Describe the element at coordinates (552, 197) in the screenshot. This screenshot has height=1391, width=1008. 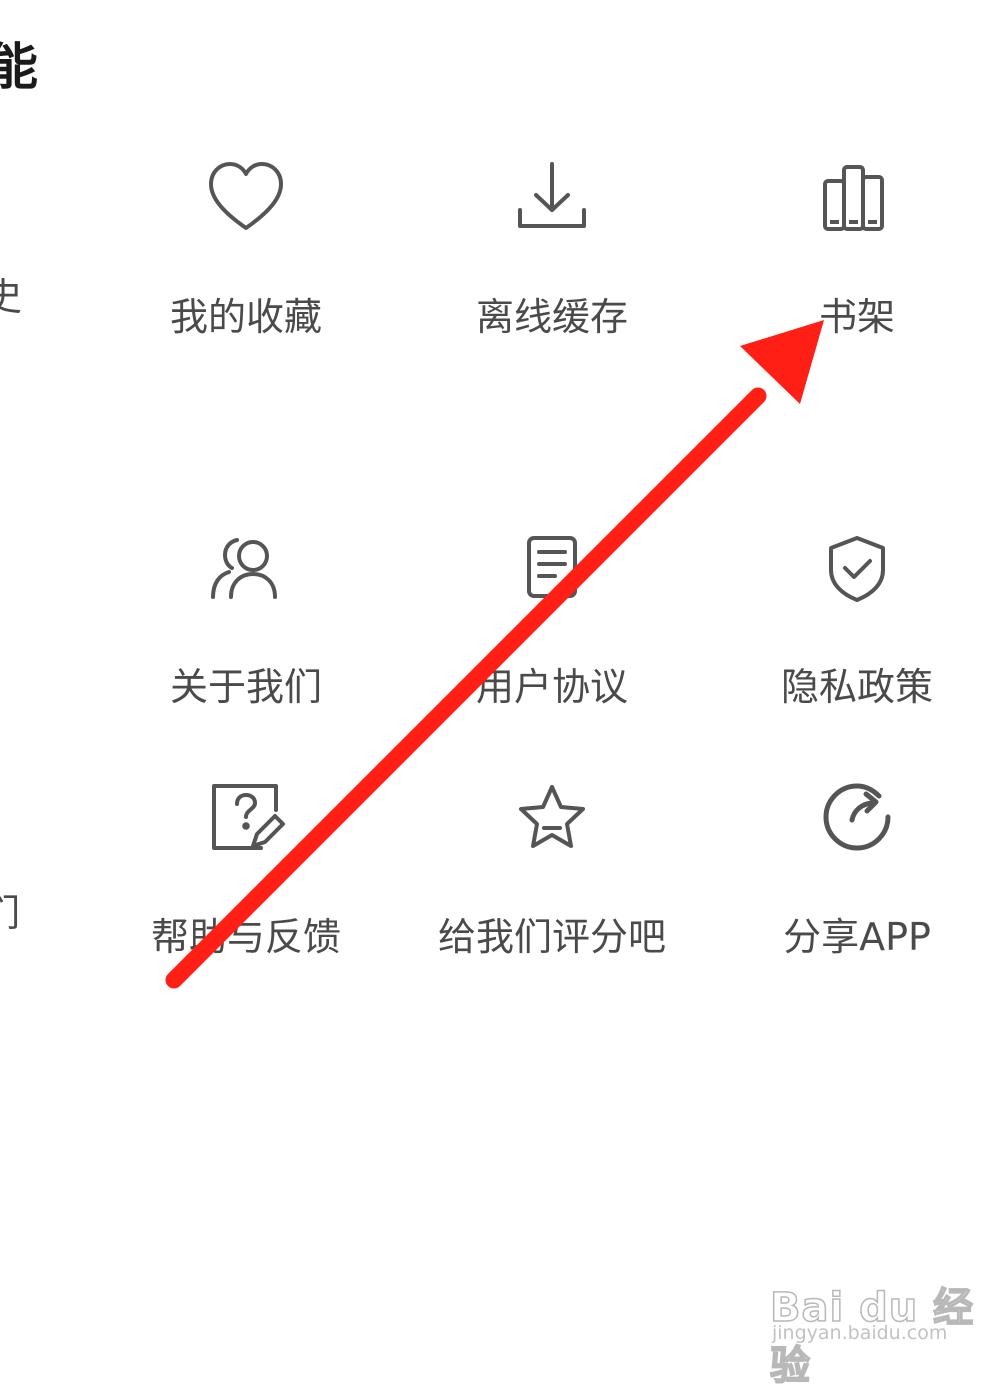
I see `download-icon` at that location.